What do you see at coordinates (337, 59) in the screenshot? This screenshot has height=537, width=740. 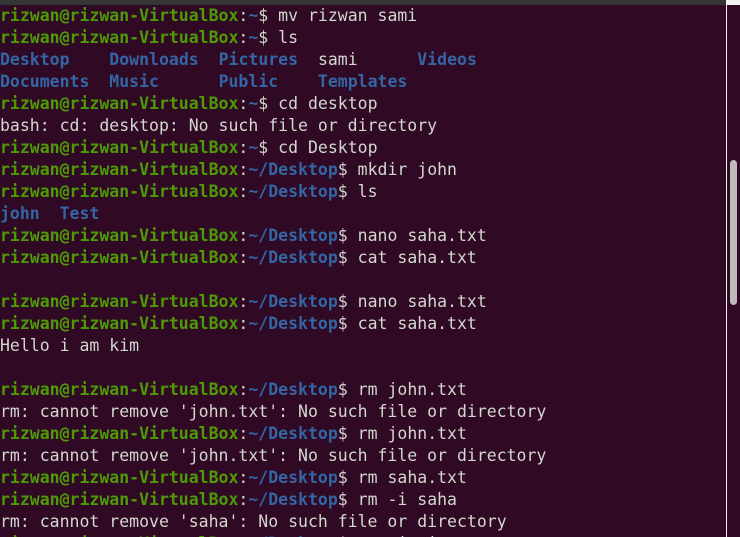 I see `ls-file-entry: sami` at bounding box center [337, 59].